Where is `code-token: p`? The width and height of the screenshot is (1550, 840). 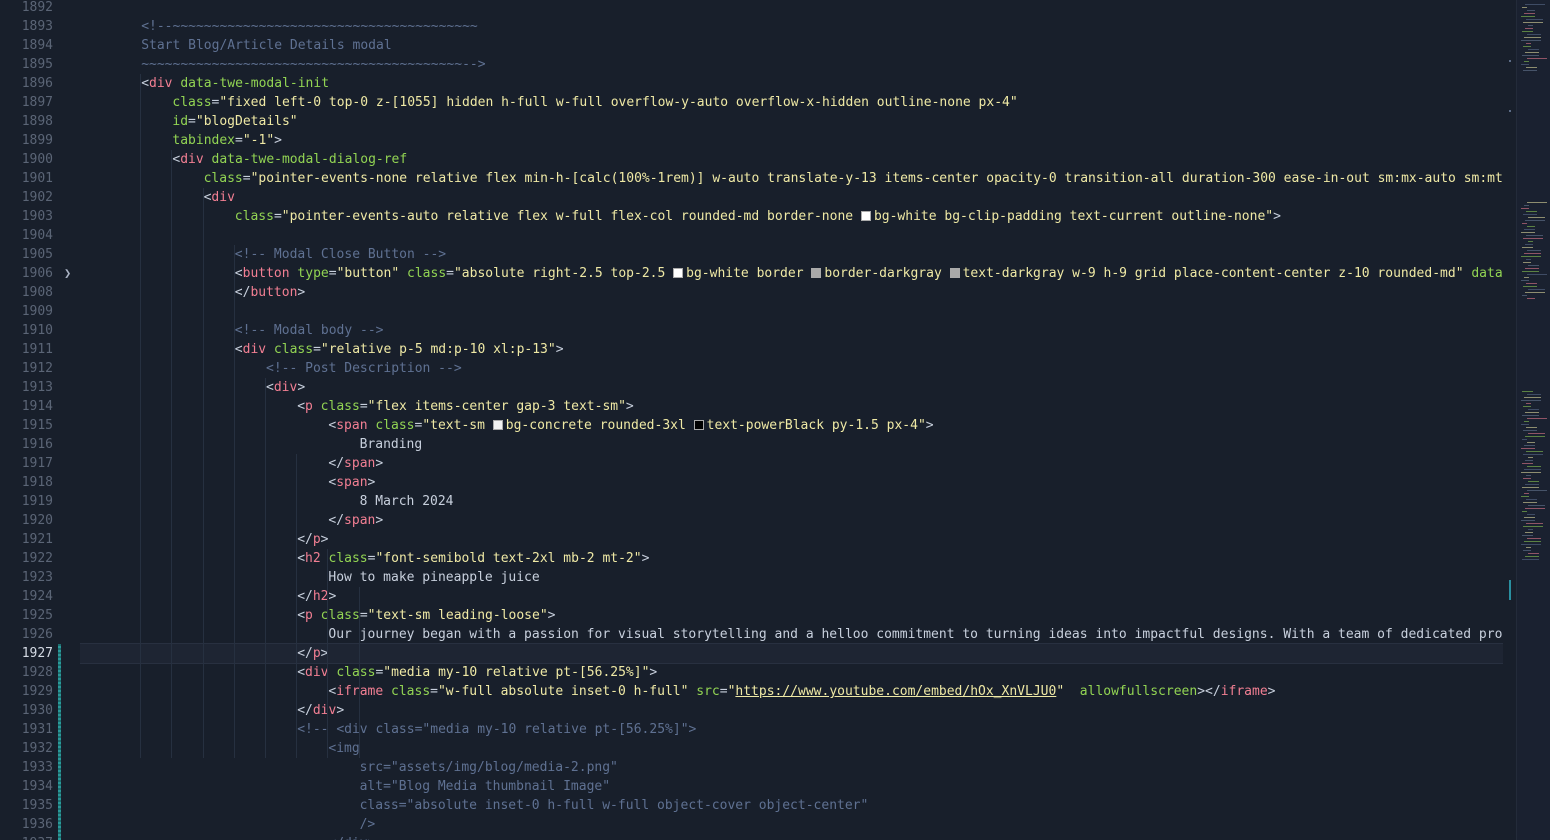 code-token: p is located at coordinates (309, 615).